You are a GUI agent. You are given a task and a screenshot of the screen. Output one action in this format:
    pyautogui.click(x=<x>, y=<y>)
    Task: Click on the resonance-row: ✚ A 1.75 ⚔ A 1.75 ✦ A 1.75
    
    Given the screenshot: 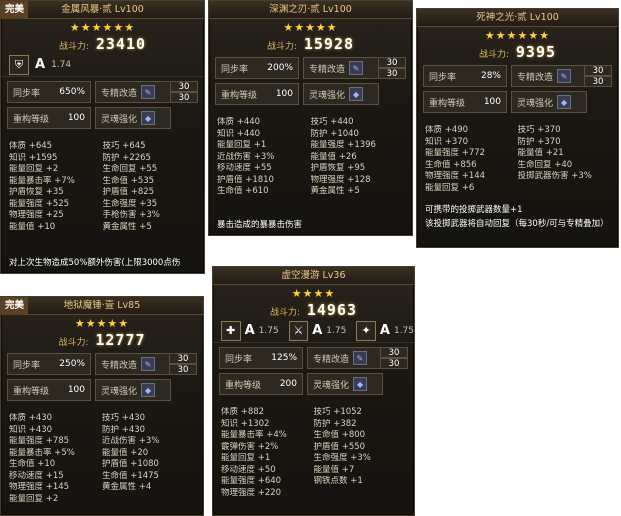 What is the action you would take?
    pyautogui.click(x=313, y=331)
    